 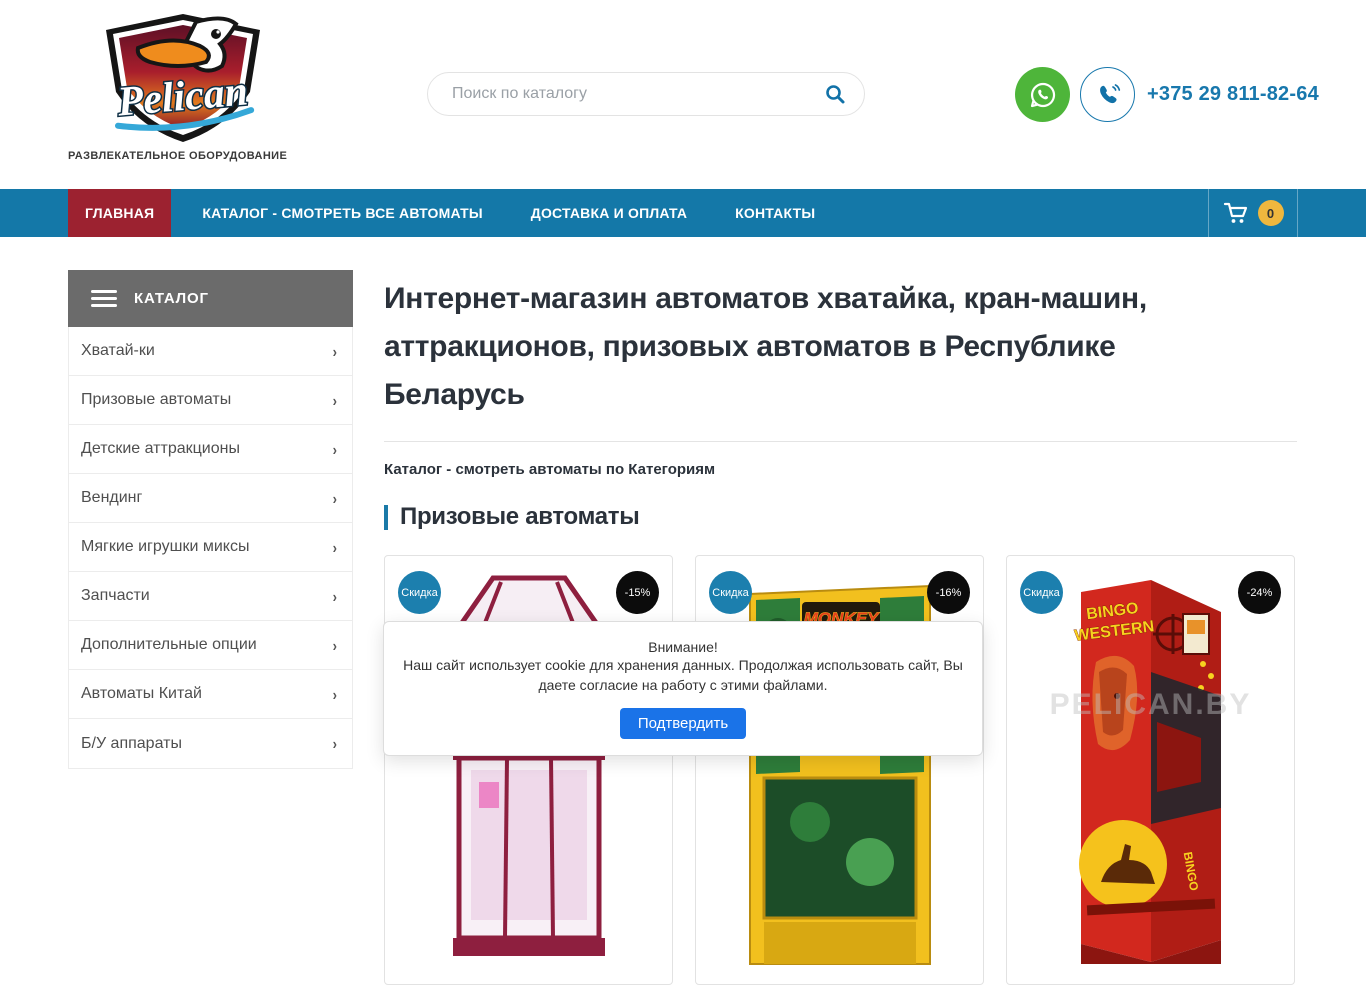 What do you see at coordinates (342, 213) in the screenshot?
I see `nav-item-catalog: КАТАЛОГ - СМОТРЕТЬ ВСЕ АВТОМАТЫ` at bounding box center [342, 213].